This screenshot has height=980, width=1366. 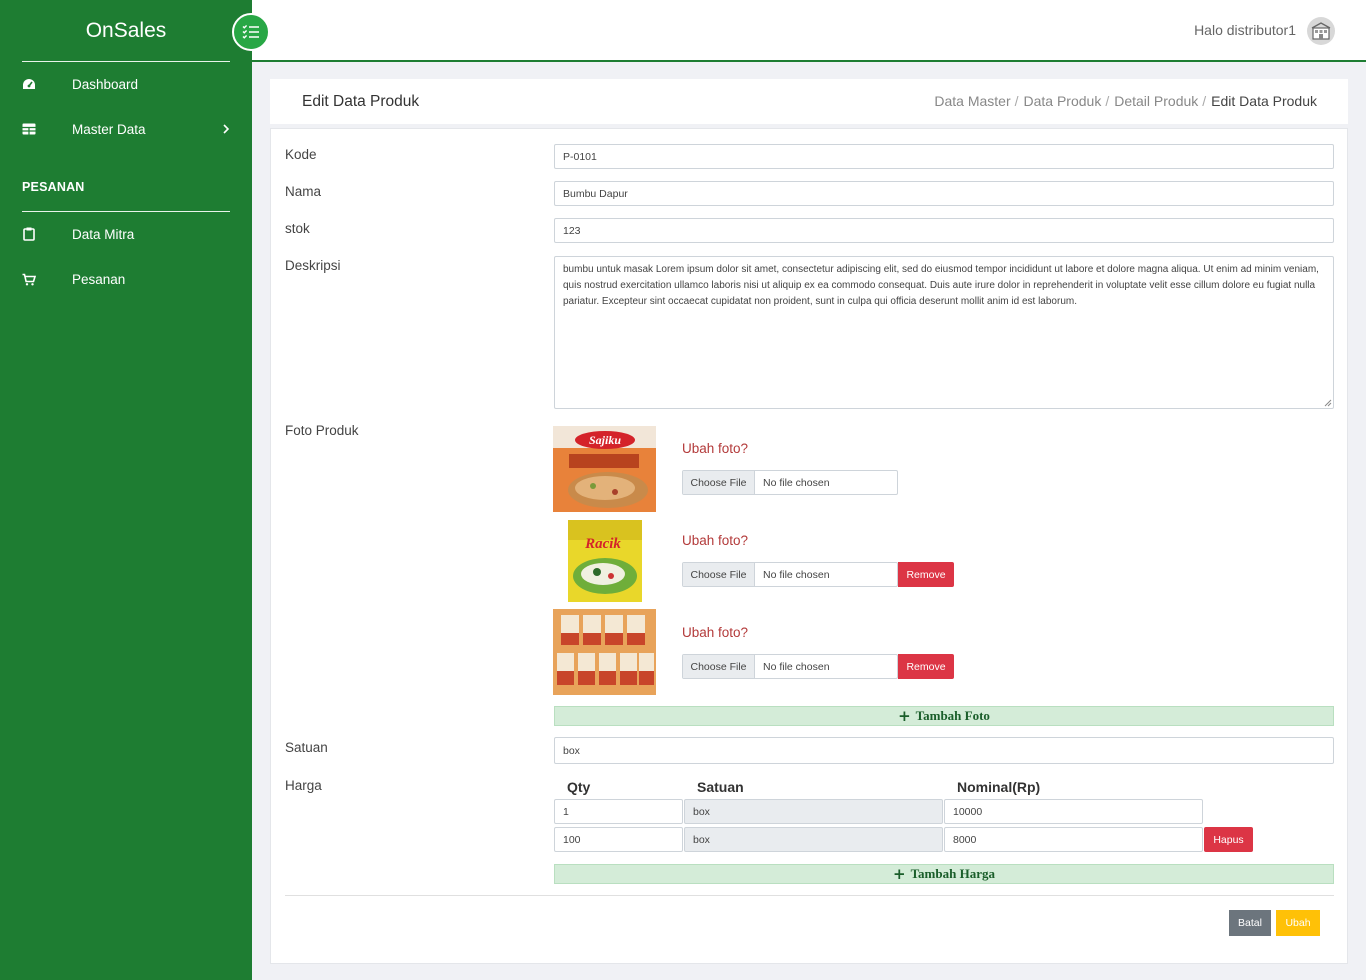 I want to click on sidebar-item-label: Master Data, so click(x=109, y=129).